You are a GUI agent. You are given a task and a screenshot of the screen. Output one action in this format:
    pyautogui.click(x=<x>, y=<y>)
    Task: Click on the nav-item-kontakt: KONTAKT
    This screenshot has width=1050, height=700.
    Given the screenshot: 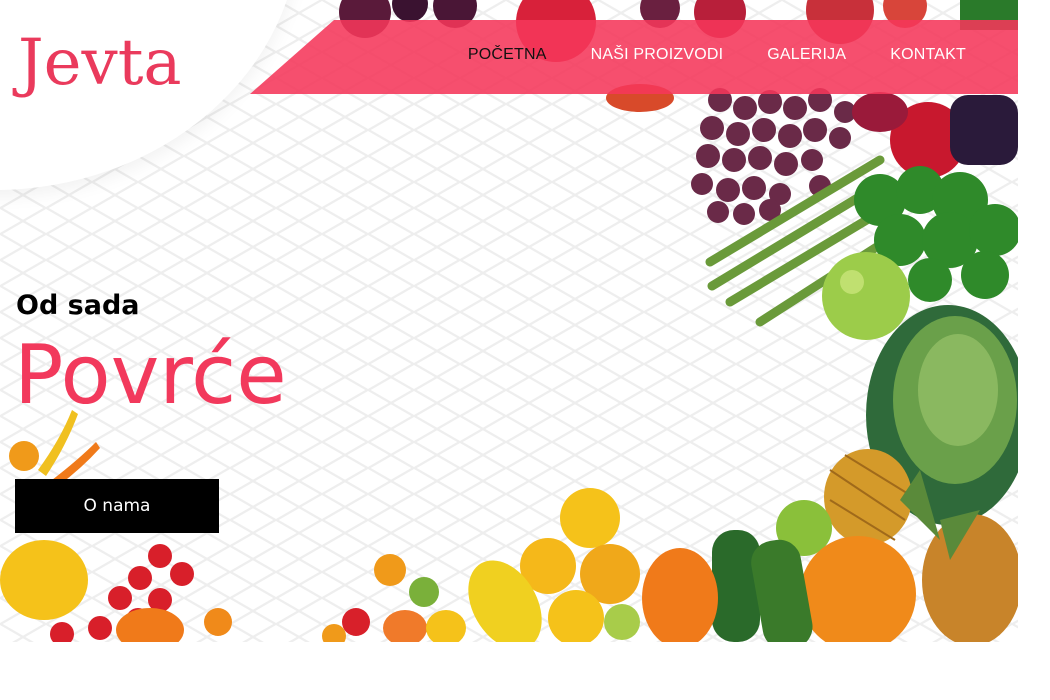 What is the action you would take?
    pyautogui.click(x=928, y=55)
    